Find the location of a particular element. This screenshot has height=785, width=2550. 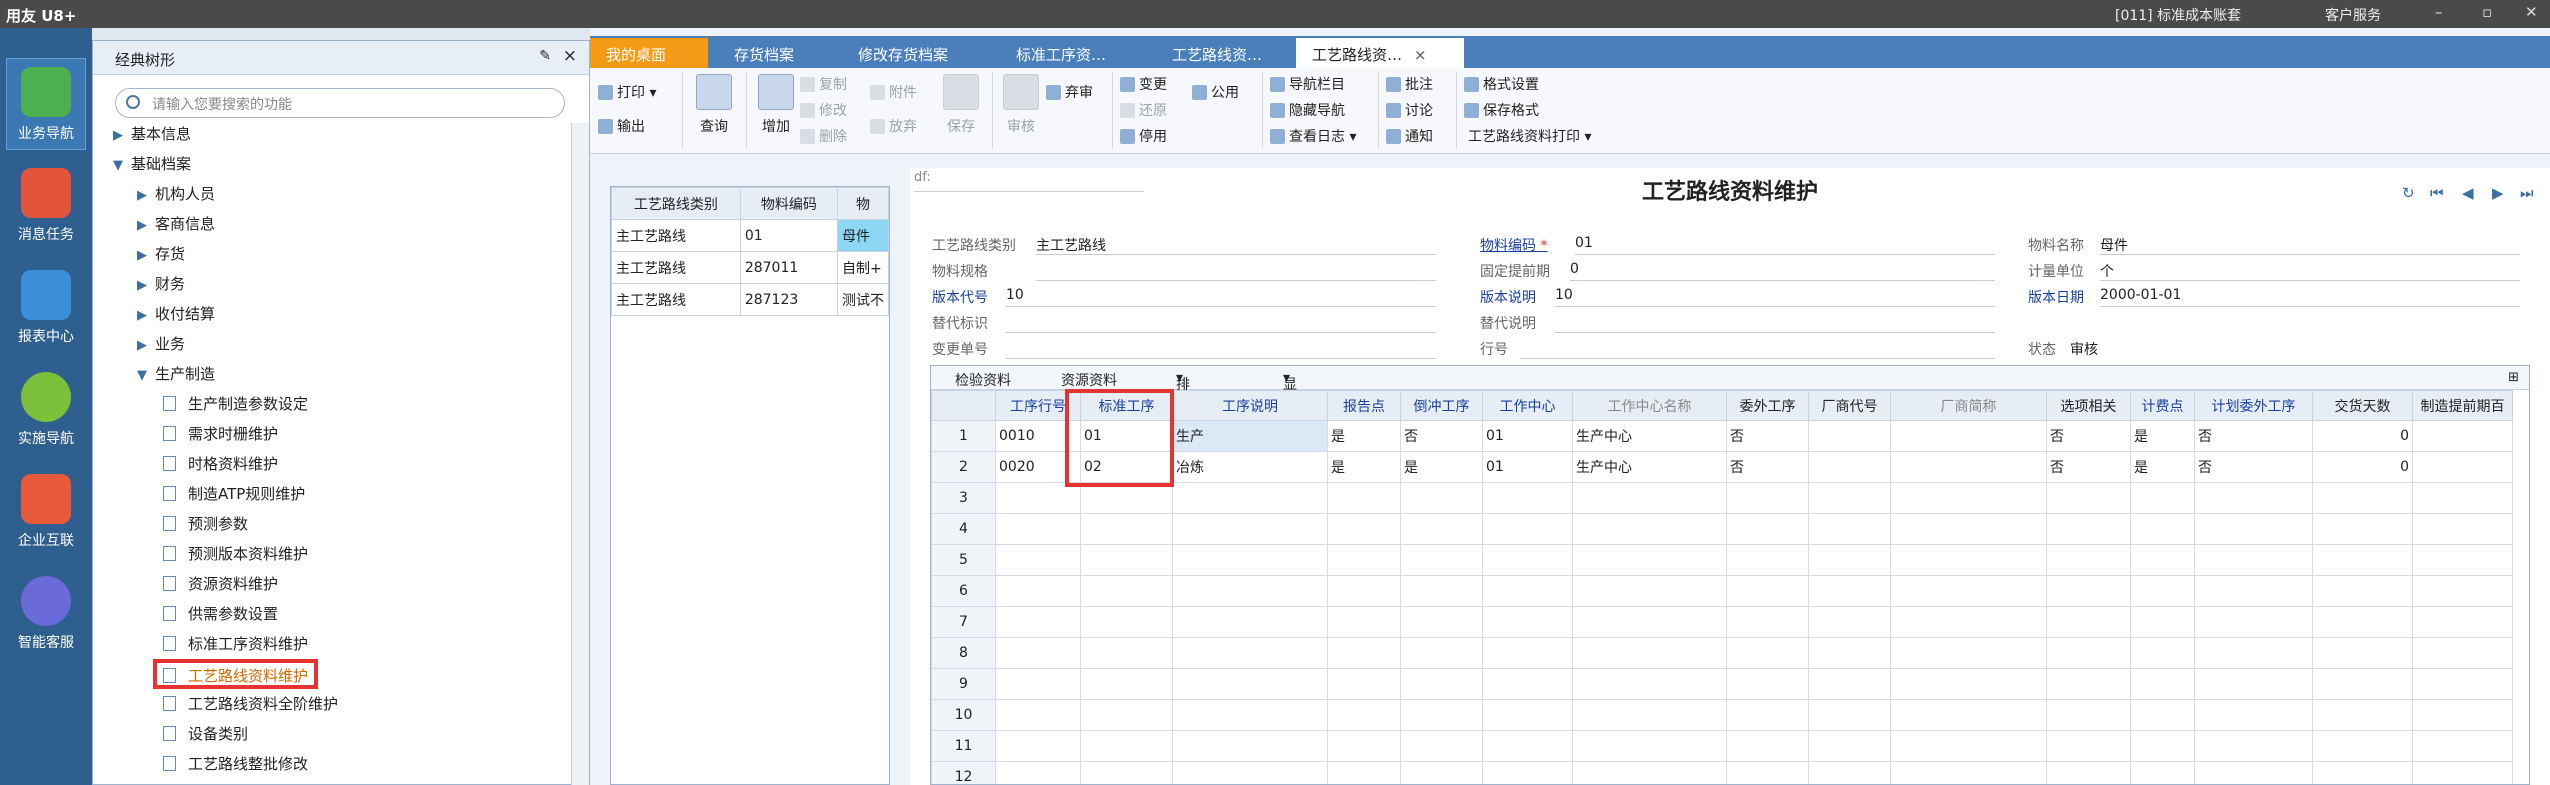

prev-record-icon: ◀ is located at coordinates (2468, 193).